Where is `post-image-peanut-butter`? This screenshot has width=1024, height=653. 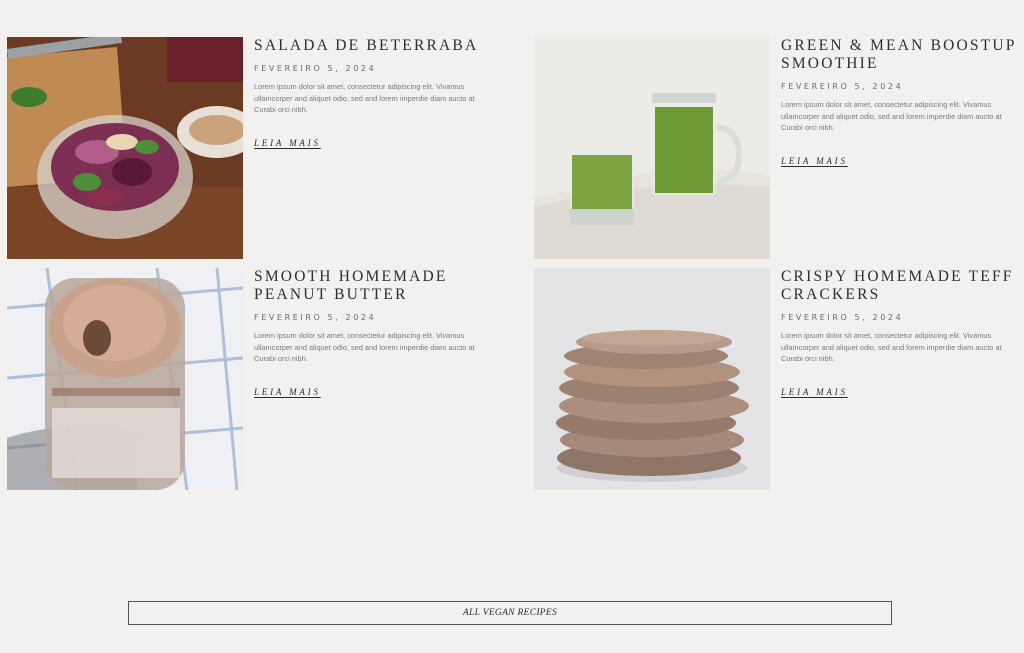 post-image-peanut-butter is located at coordinates (125, 379).